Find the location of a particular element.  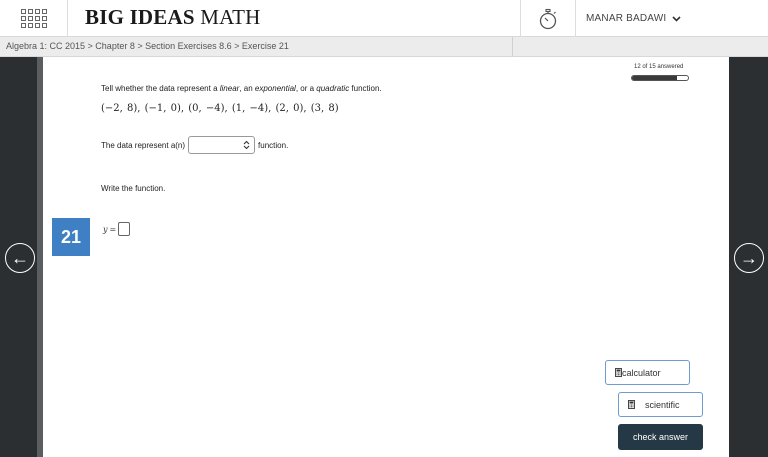

calculator-button: calculator is located at coordinates (647, 372).